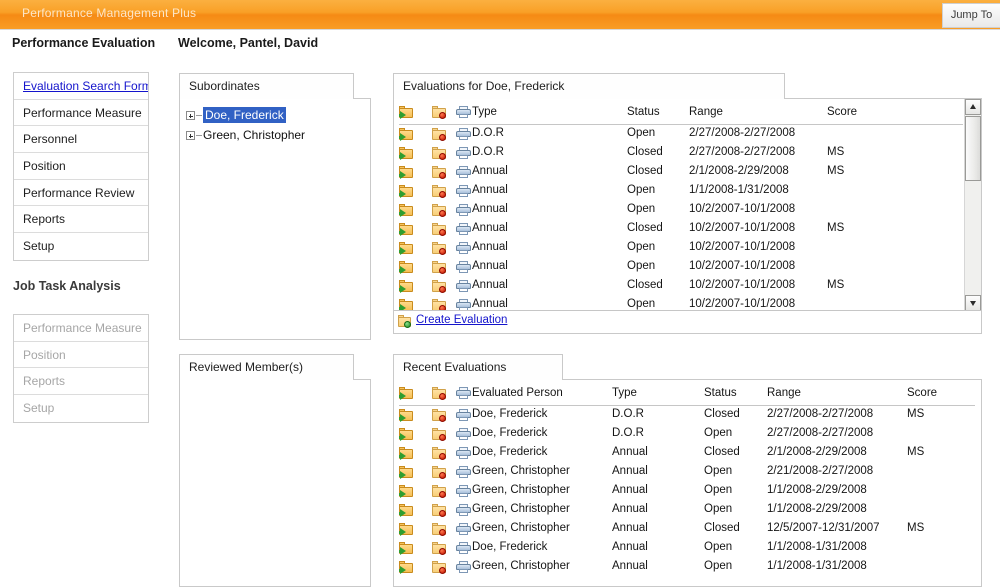 The height and width of the screenshot is (587, 1000). I want to click on table-row: D.O.R Open 2/27/2008-2/27/2008, so click(681, 134).